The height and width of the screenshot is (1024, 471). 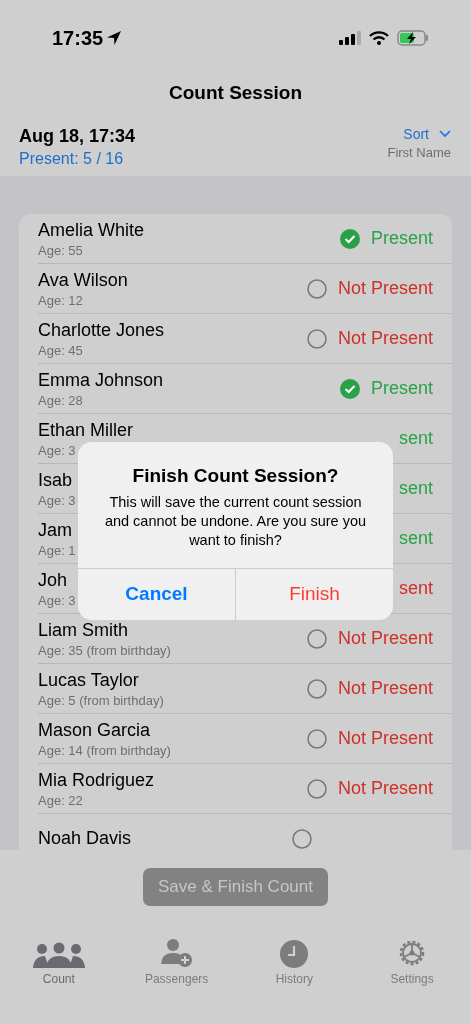 What do you see at coordinates (412, 959) in the screenshot?
I see `tab-bar-item: Settings` at bounding box center [412, 959].